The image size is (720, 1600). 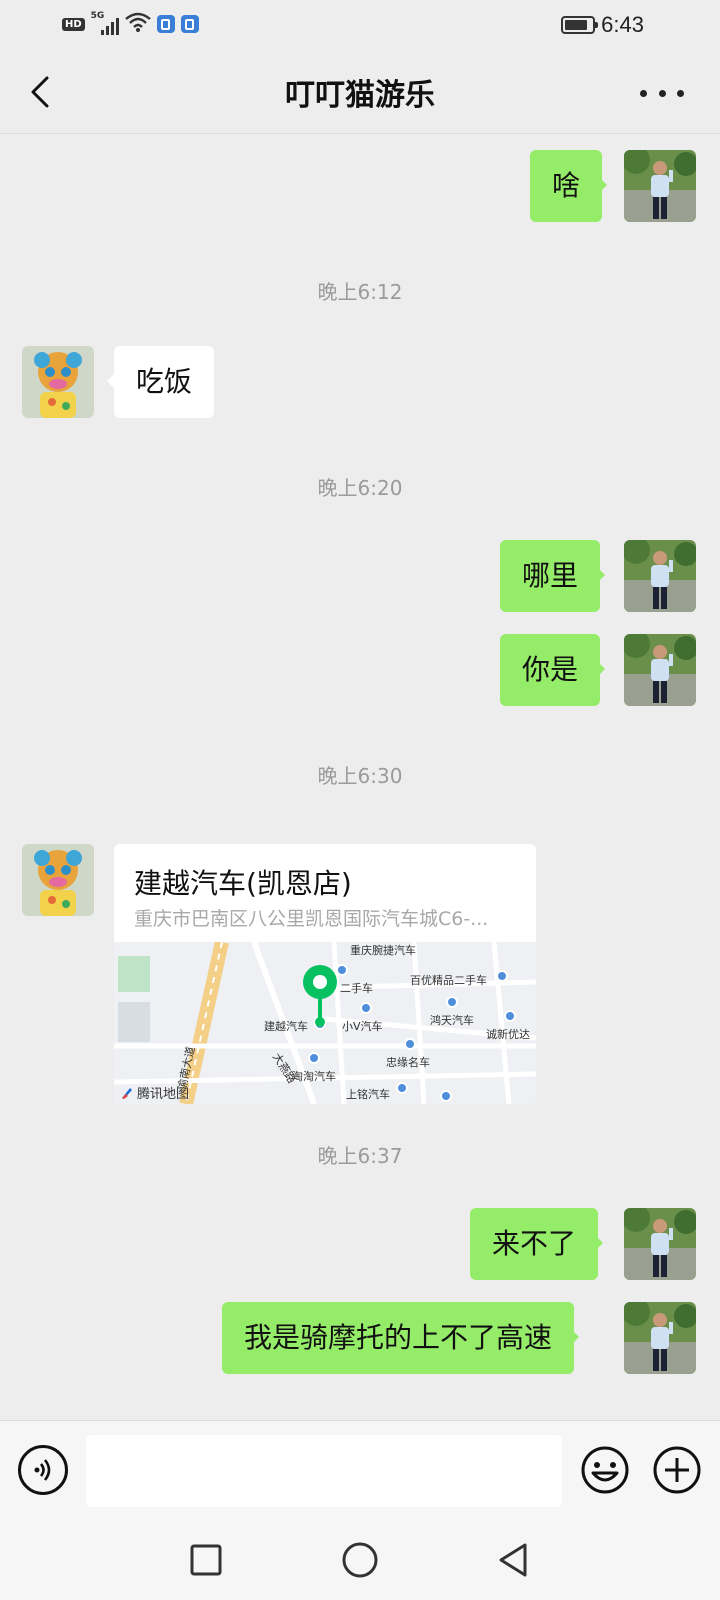 I want to click on timestamp: 晚上6:30, so click(x=360, y=776).